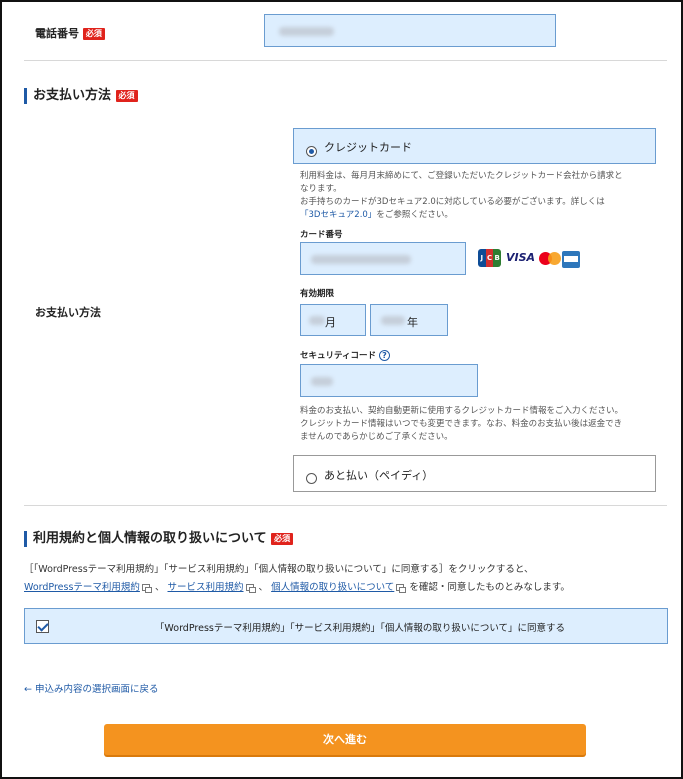 The image size is (683, 779). I want to click on service-terms-link: サービス利用規約, so click(206, 587).